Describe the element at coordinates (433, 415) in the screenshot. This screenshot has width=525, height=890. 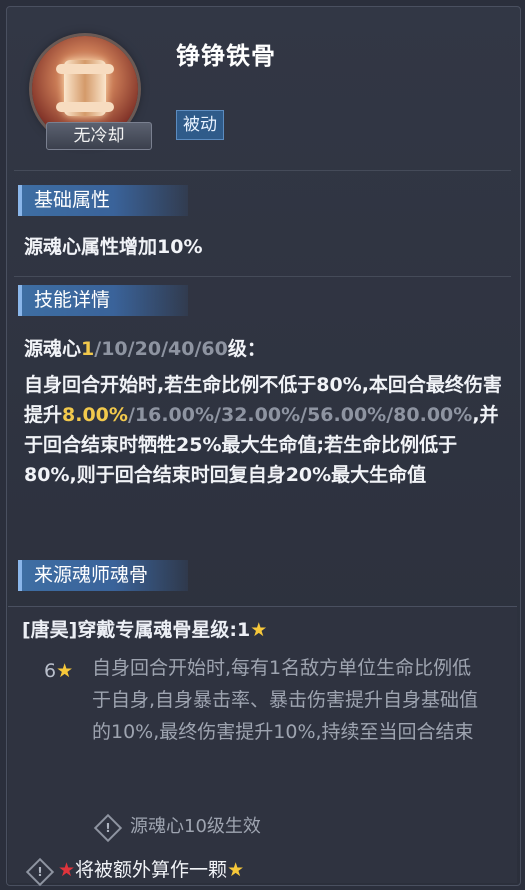
I see `value-inactive: 80.00%` at that location.